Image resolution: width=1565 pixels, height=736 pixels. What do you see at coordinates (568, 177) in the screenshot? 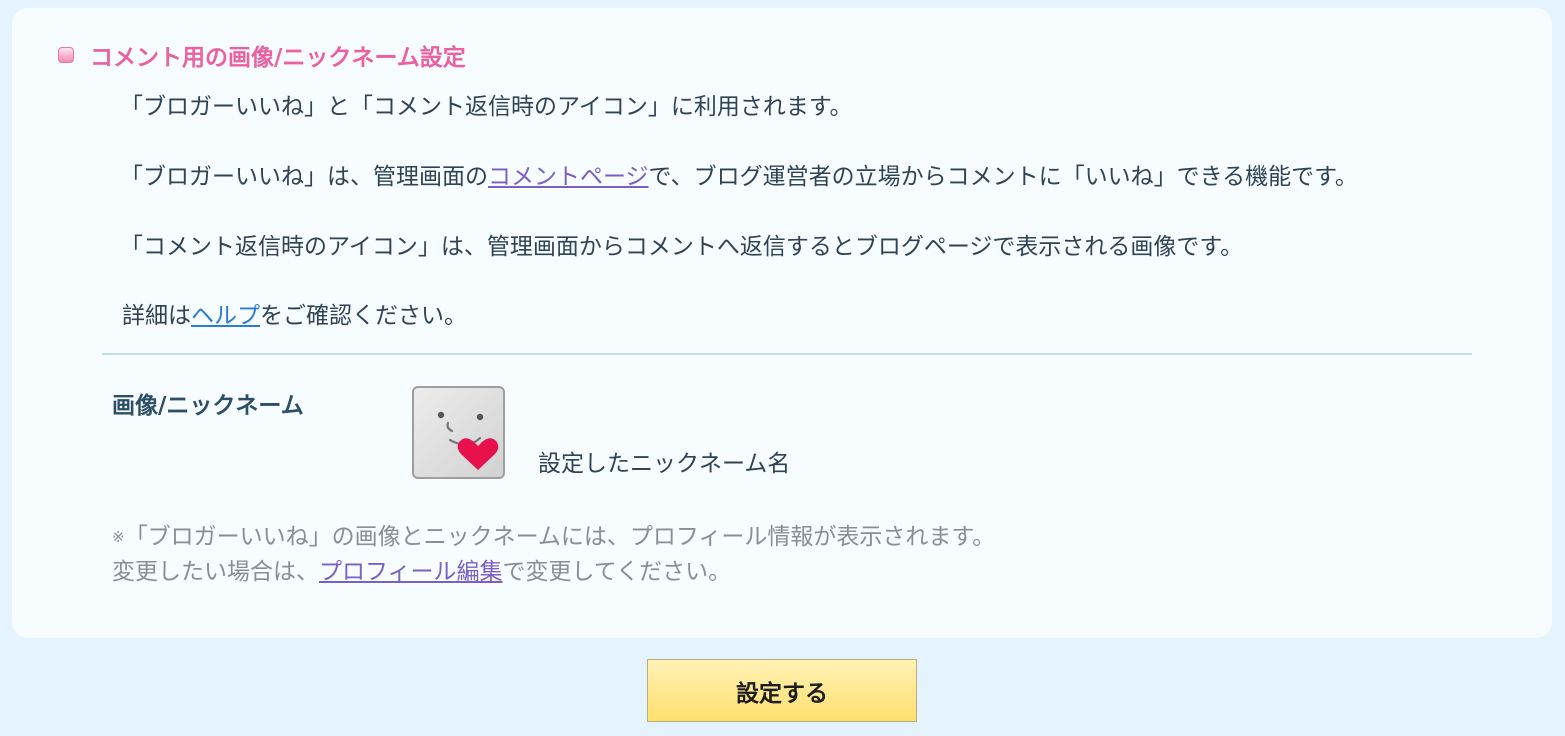
I see `comment-page-link: コメントページ` at bounding box center [568, 177].